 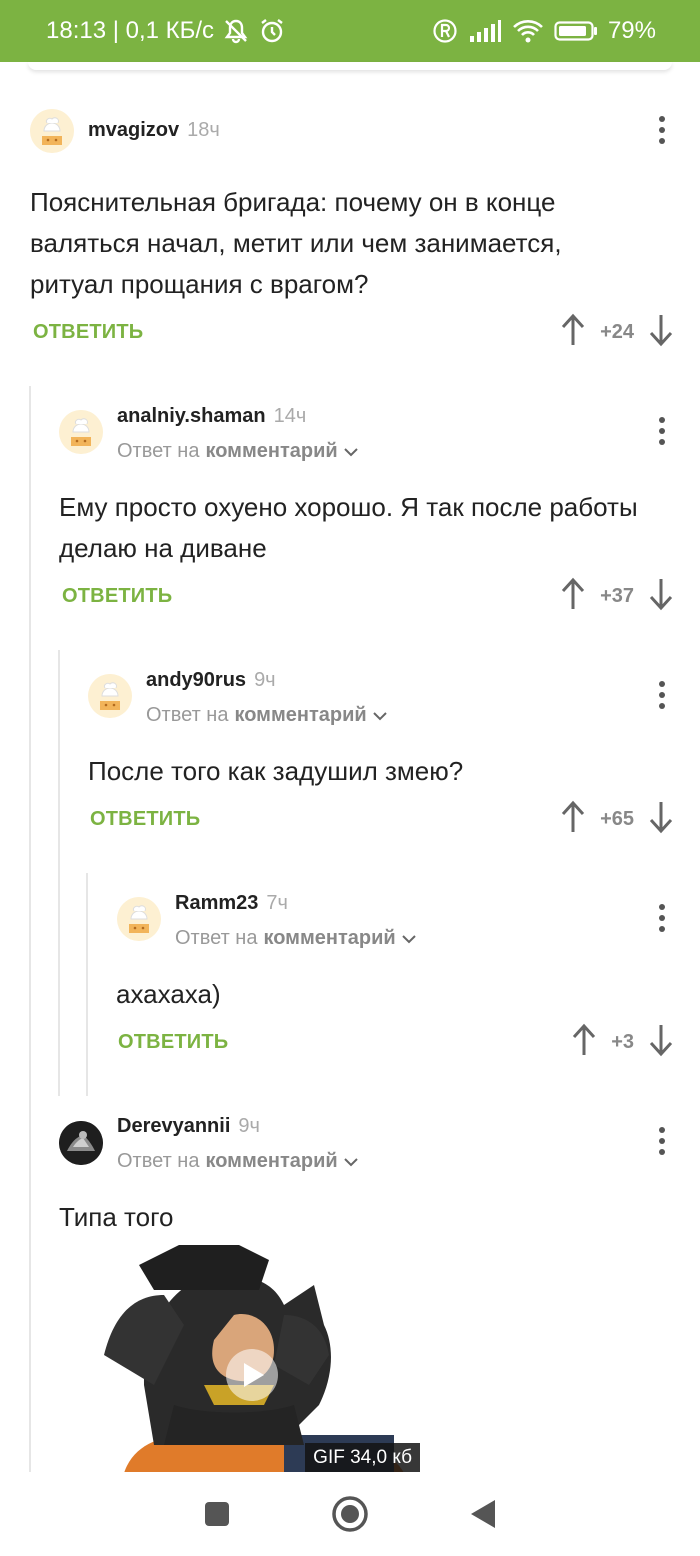 I want to click on comment-text: После того как задушил змею?, so click(x=276, y=771).